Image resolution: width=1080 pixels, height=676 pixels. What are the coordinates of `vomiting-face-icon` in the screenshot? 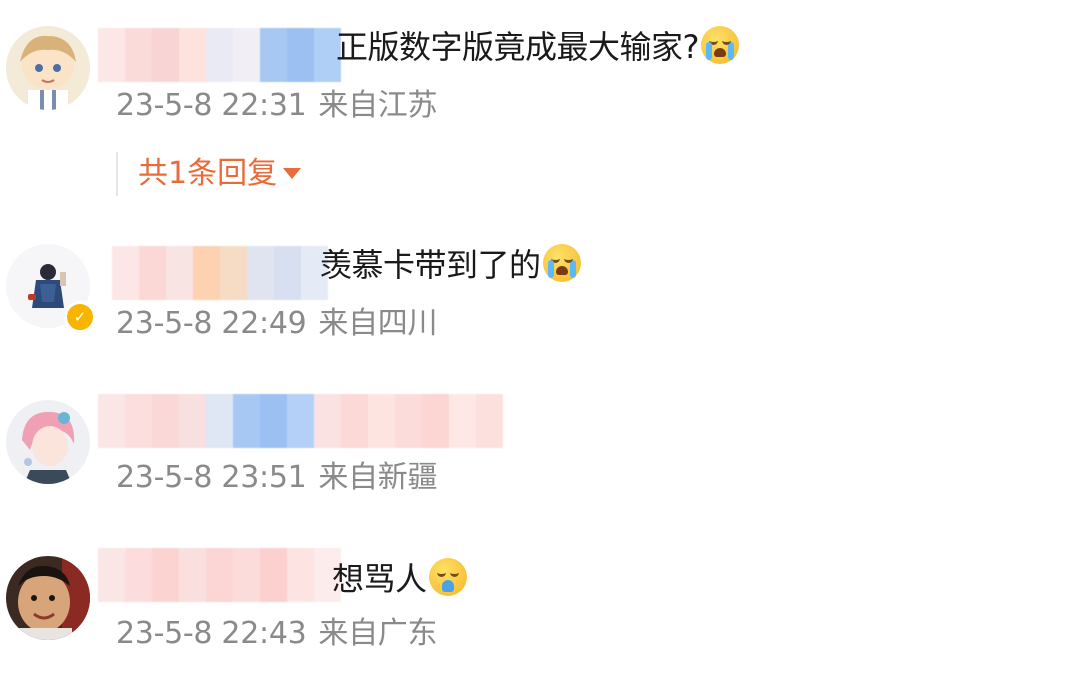 It's located at (447, 577).